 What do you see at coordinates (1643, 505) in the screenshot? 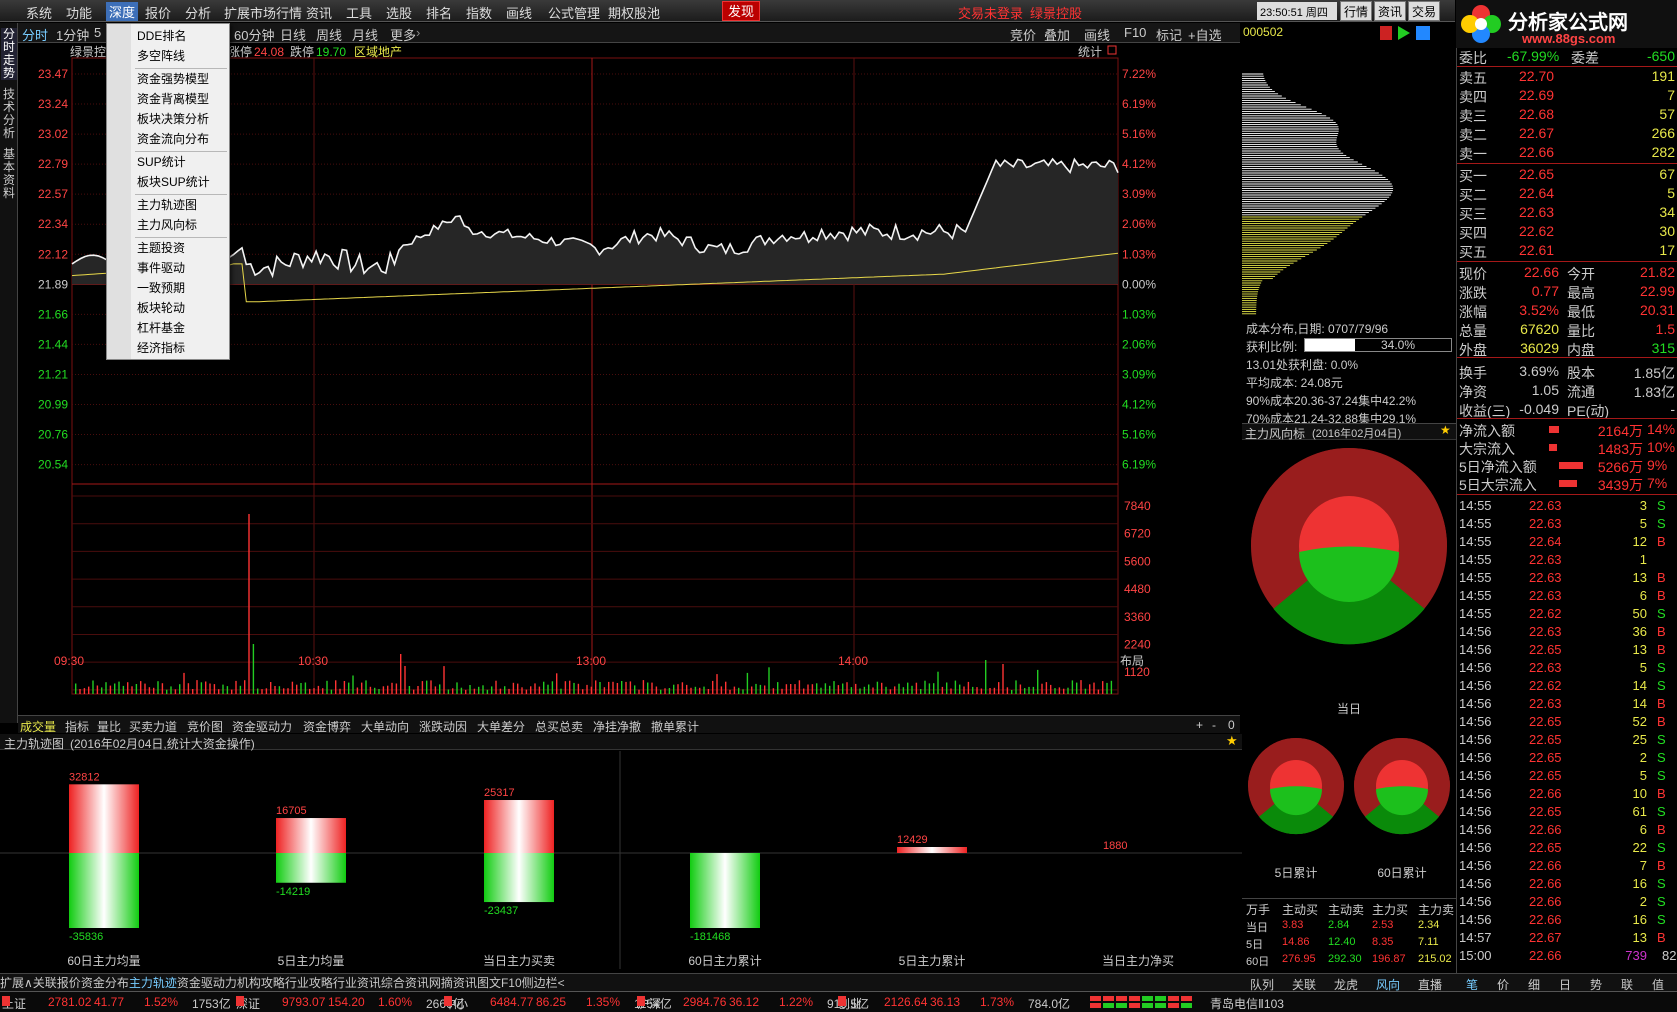
I see `tick-volume: 3` at bounding box center [1643, 505].